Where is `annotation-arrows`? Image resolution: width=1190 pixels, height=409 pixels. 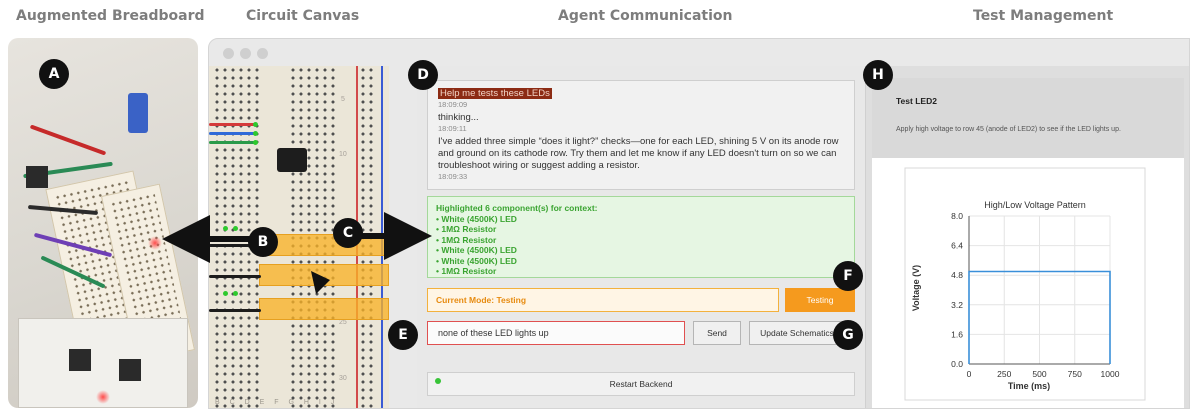
annotation-arrows is located at coordinates (297, 253).